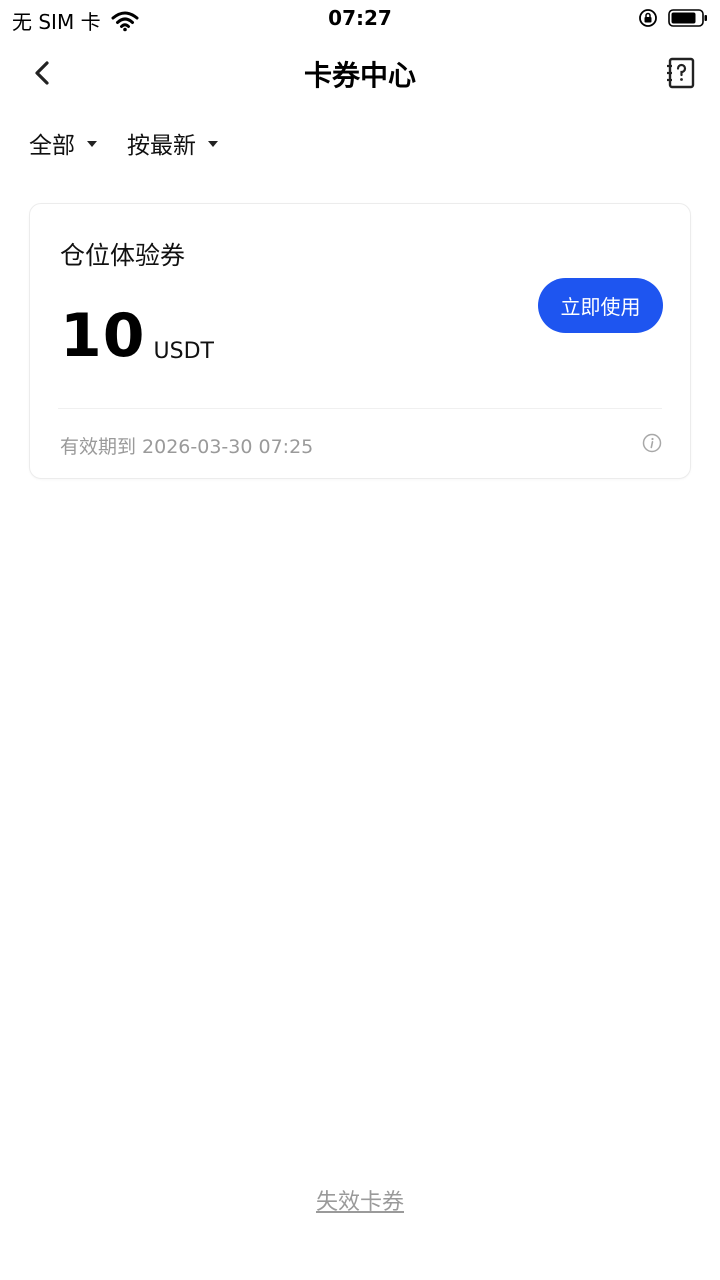  I want to click on use-now-button: 立即使用, so click(600, 305).